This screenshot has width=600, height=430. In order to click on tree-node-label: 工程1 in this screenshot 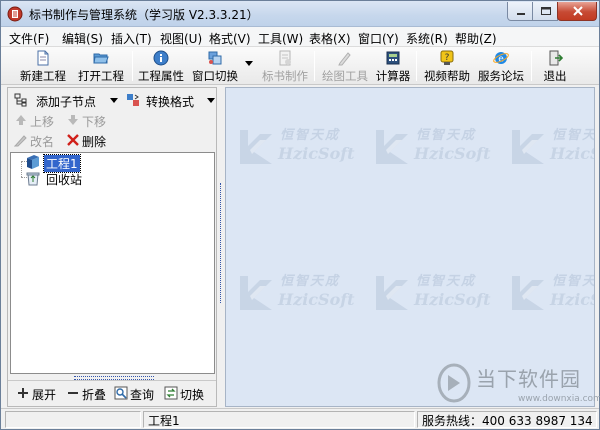, I will do `click(62, 163)`.